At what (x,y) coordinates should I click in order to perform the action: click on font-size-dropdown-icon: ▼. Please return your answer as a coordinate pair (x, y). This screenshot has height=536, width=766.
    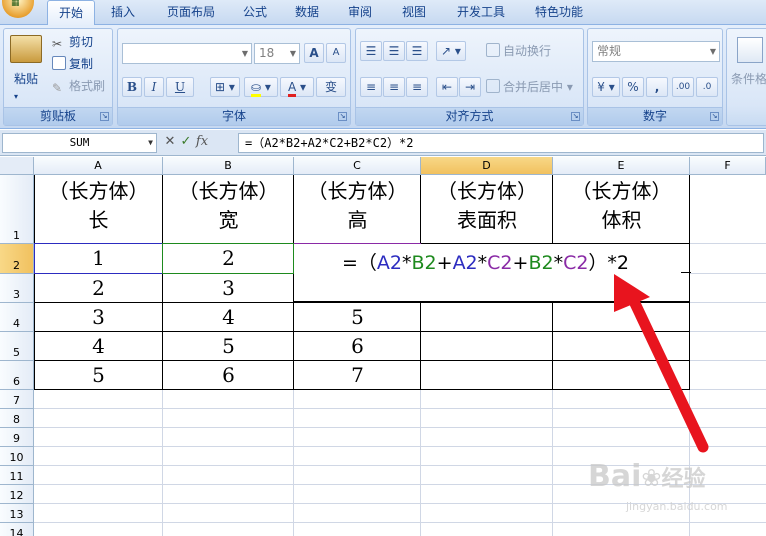
    Looking at the image, I should click on (293, 53).